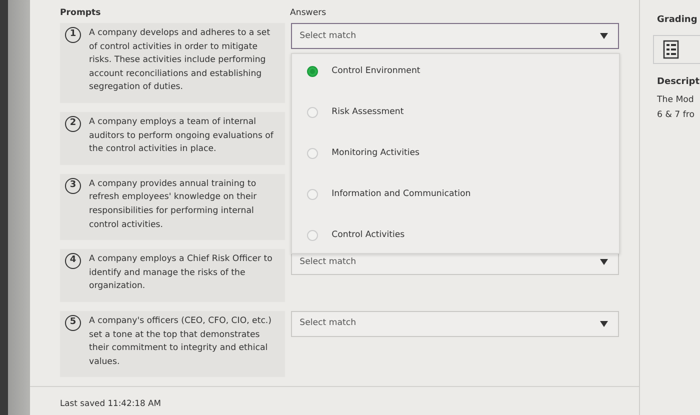 Image resolution: width=700 pixels, height=415 pixels. I want to click on prompt-text: A company develops and adheres to a set of control activities in order to mitigate risks. These activities include performing account reconciliations and establishing segregation of duties., so click(180, 60).